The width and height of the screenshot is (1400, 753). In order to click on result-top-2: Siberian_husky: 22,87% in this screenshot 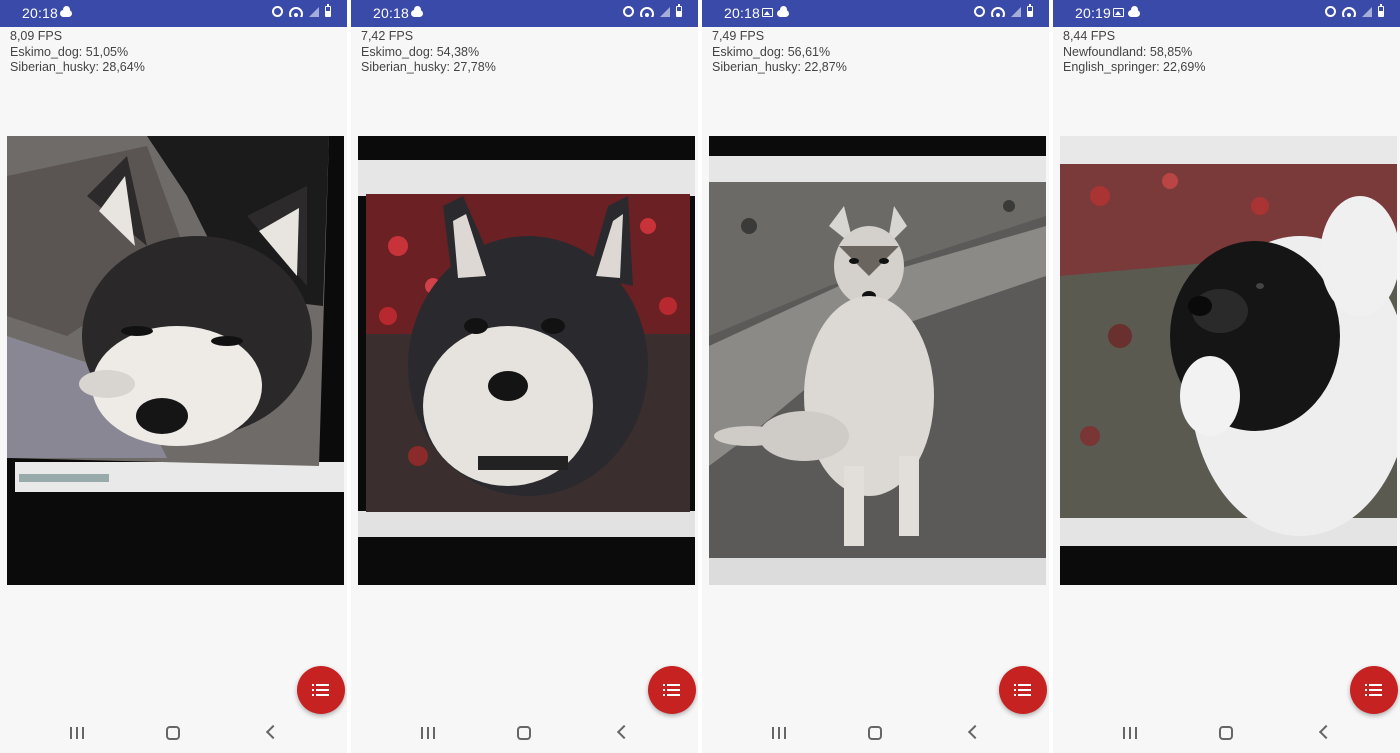, I will do `click(779, 67)`.